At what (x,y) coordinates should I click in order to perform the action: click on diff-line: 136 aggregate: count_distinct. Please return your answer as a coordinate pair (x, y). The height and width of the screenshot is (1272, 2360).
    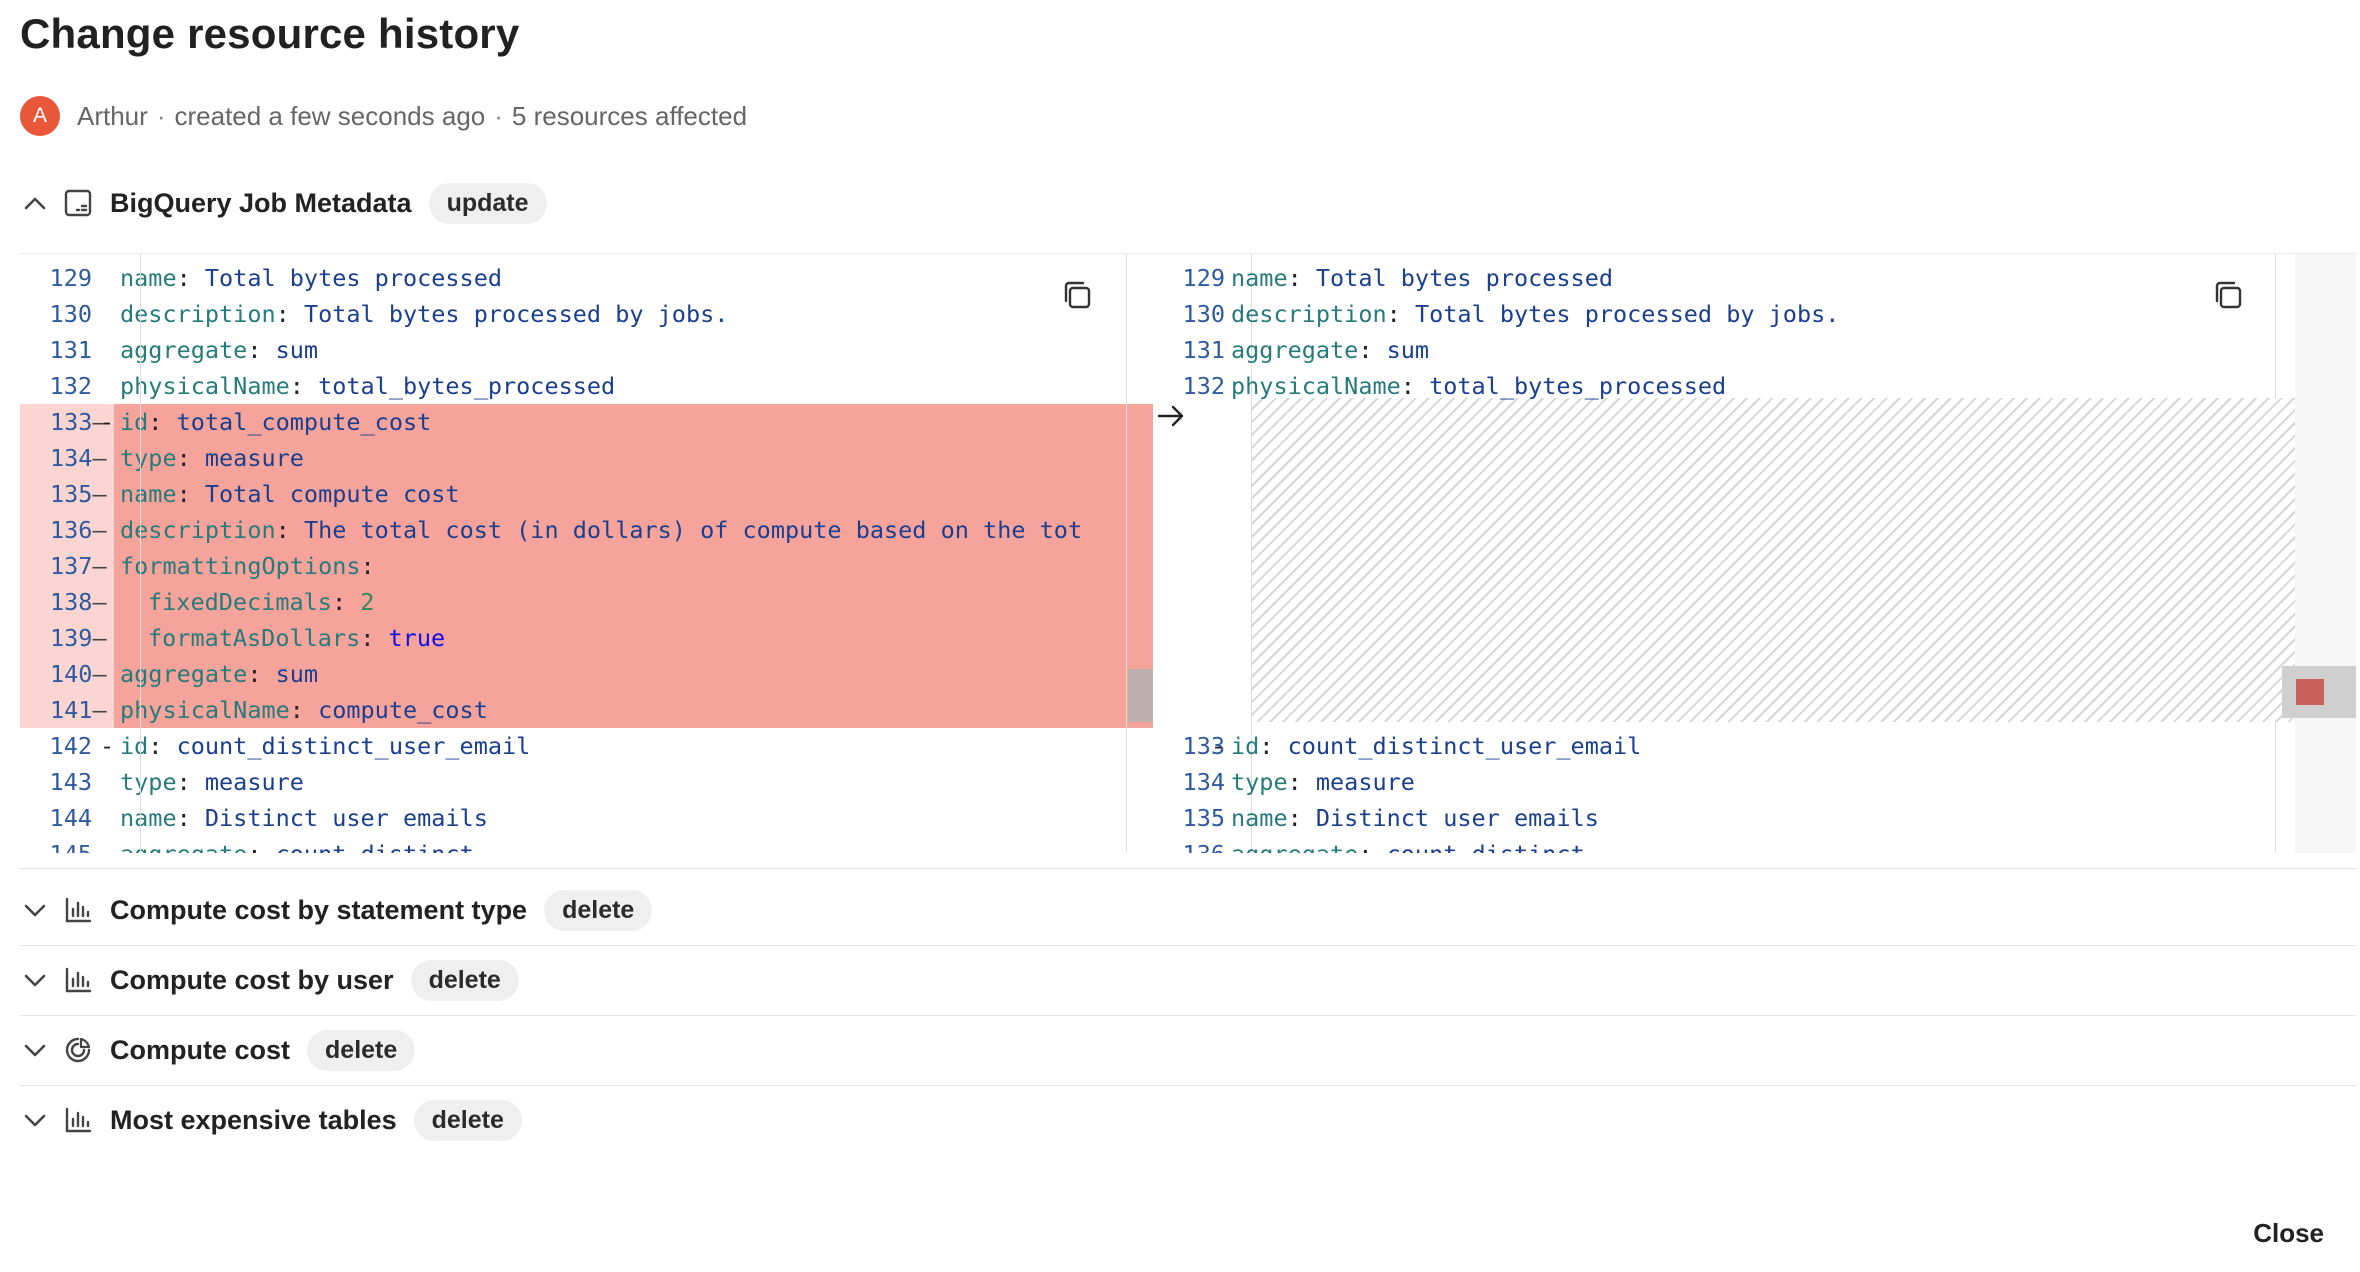
    Looking at the image, I should click on (1724, 844).